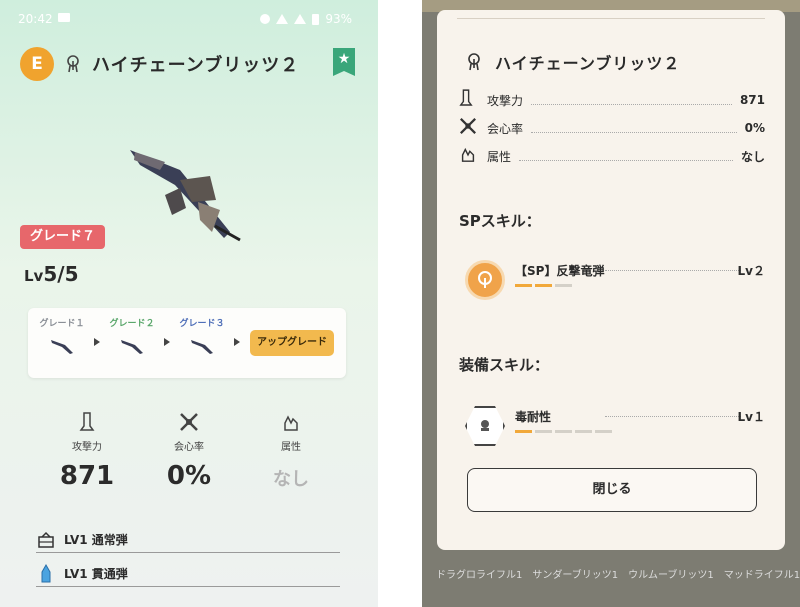 The height and width of the screenshot is (607, 800). I want to click on status-time: 20:42, so click(35, 19).